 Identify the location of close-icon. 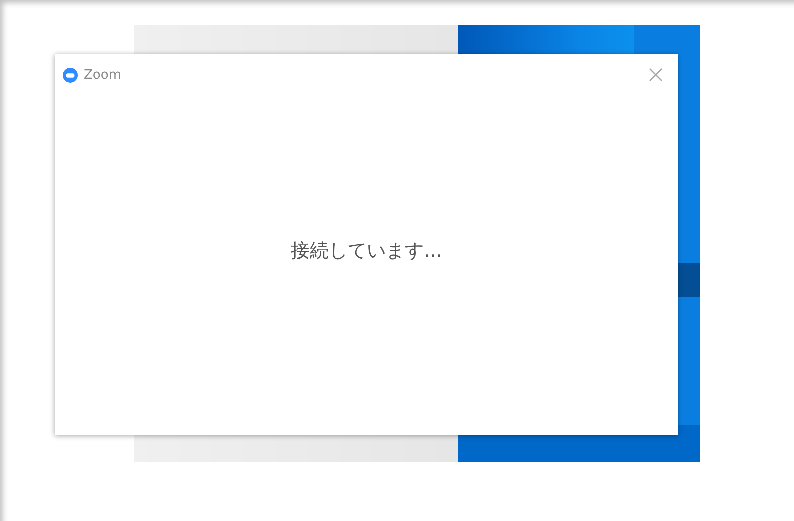
(656, 75).